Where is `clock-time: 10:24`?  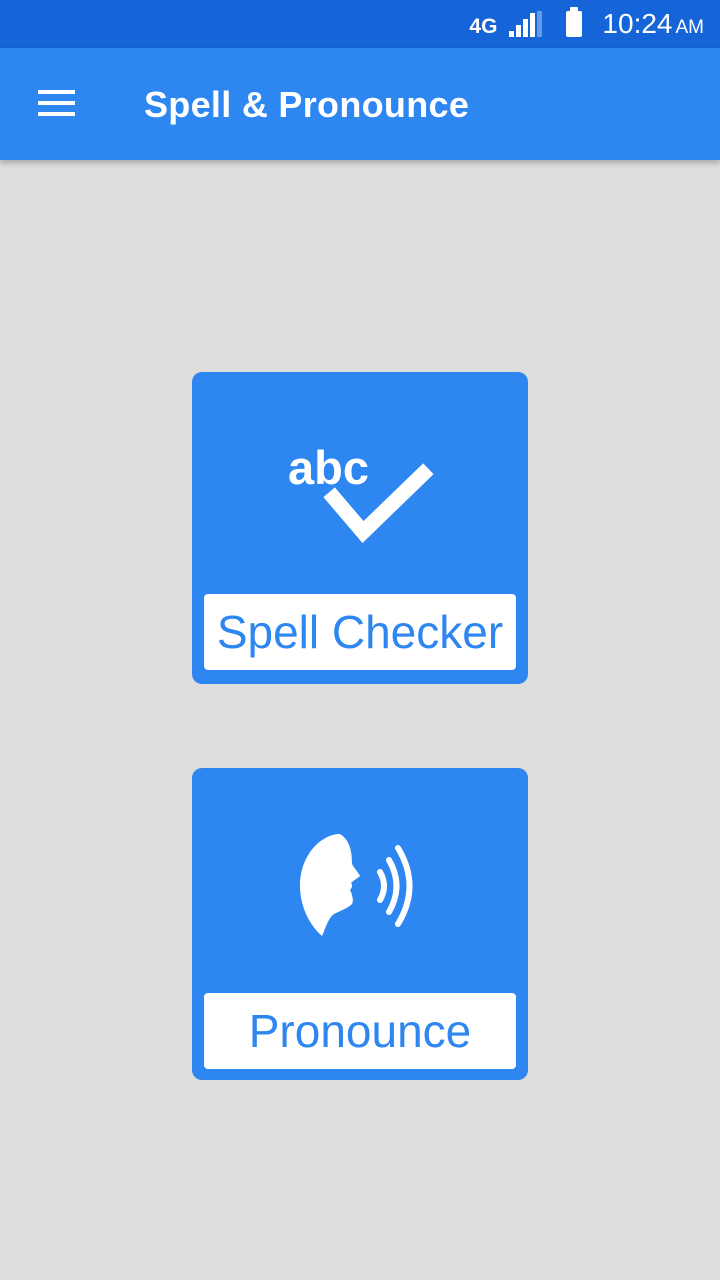
clock-time: 10:24 is located at coordinates (637, 23).